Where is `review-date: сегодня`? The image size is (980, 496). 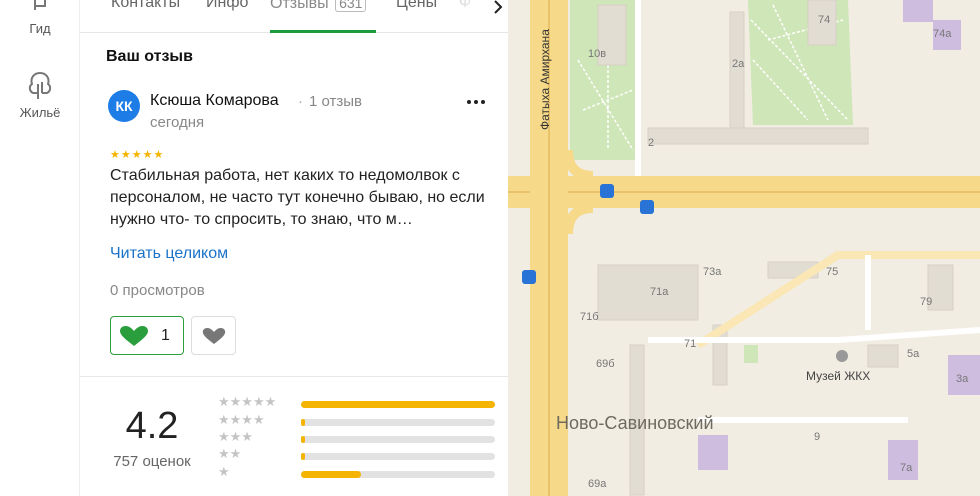
review-date: сегодня is located at coordinates (177, 122).